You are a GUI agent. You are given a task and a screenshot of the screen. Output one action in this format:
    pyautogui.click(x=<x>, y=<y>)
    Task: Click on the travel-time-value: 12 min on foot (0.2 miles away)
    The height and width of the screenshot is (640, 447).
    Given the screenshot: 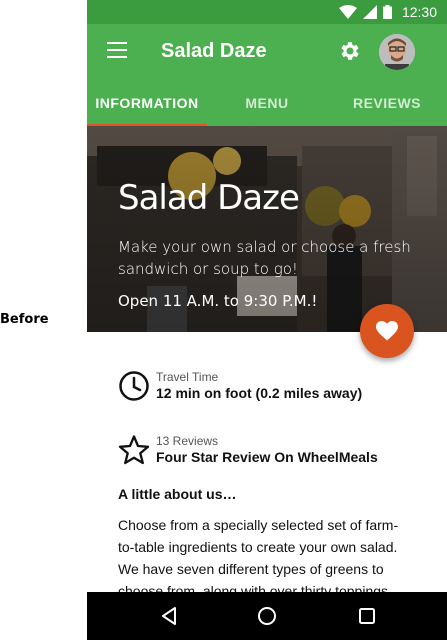 What is the action you would take?
    pyautogui.click(x=259, y=393)
    